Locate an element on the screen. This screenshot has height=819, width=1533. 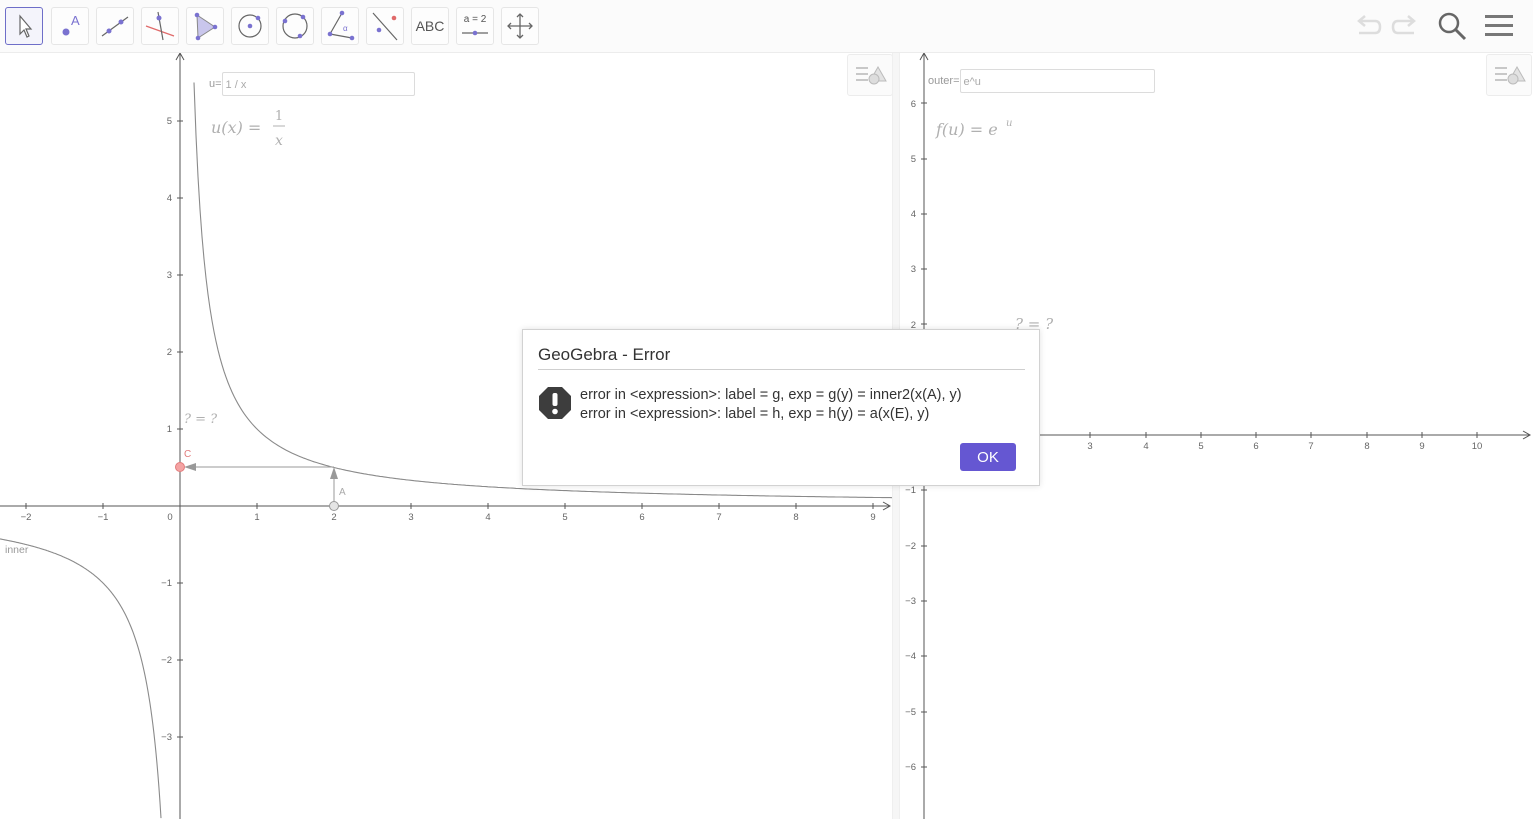
svg-text: −6 is located at coordinates (910, 767).